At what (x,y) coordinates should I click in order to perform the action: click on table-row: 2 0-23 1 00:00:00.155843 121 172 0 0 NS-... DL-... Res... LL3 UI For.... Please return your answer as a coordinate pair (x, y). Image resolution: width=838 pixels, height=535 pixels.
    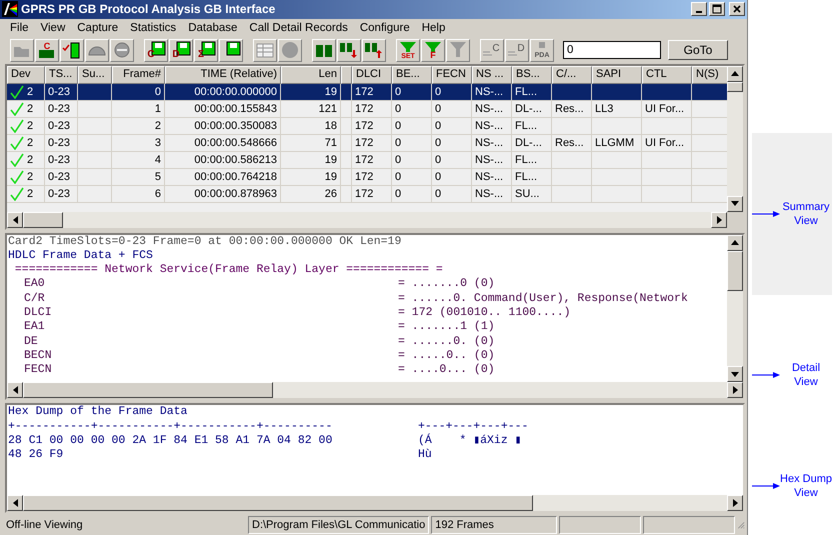
    Looking at the image, I should click on (367, 109).